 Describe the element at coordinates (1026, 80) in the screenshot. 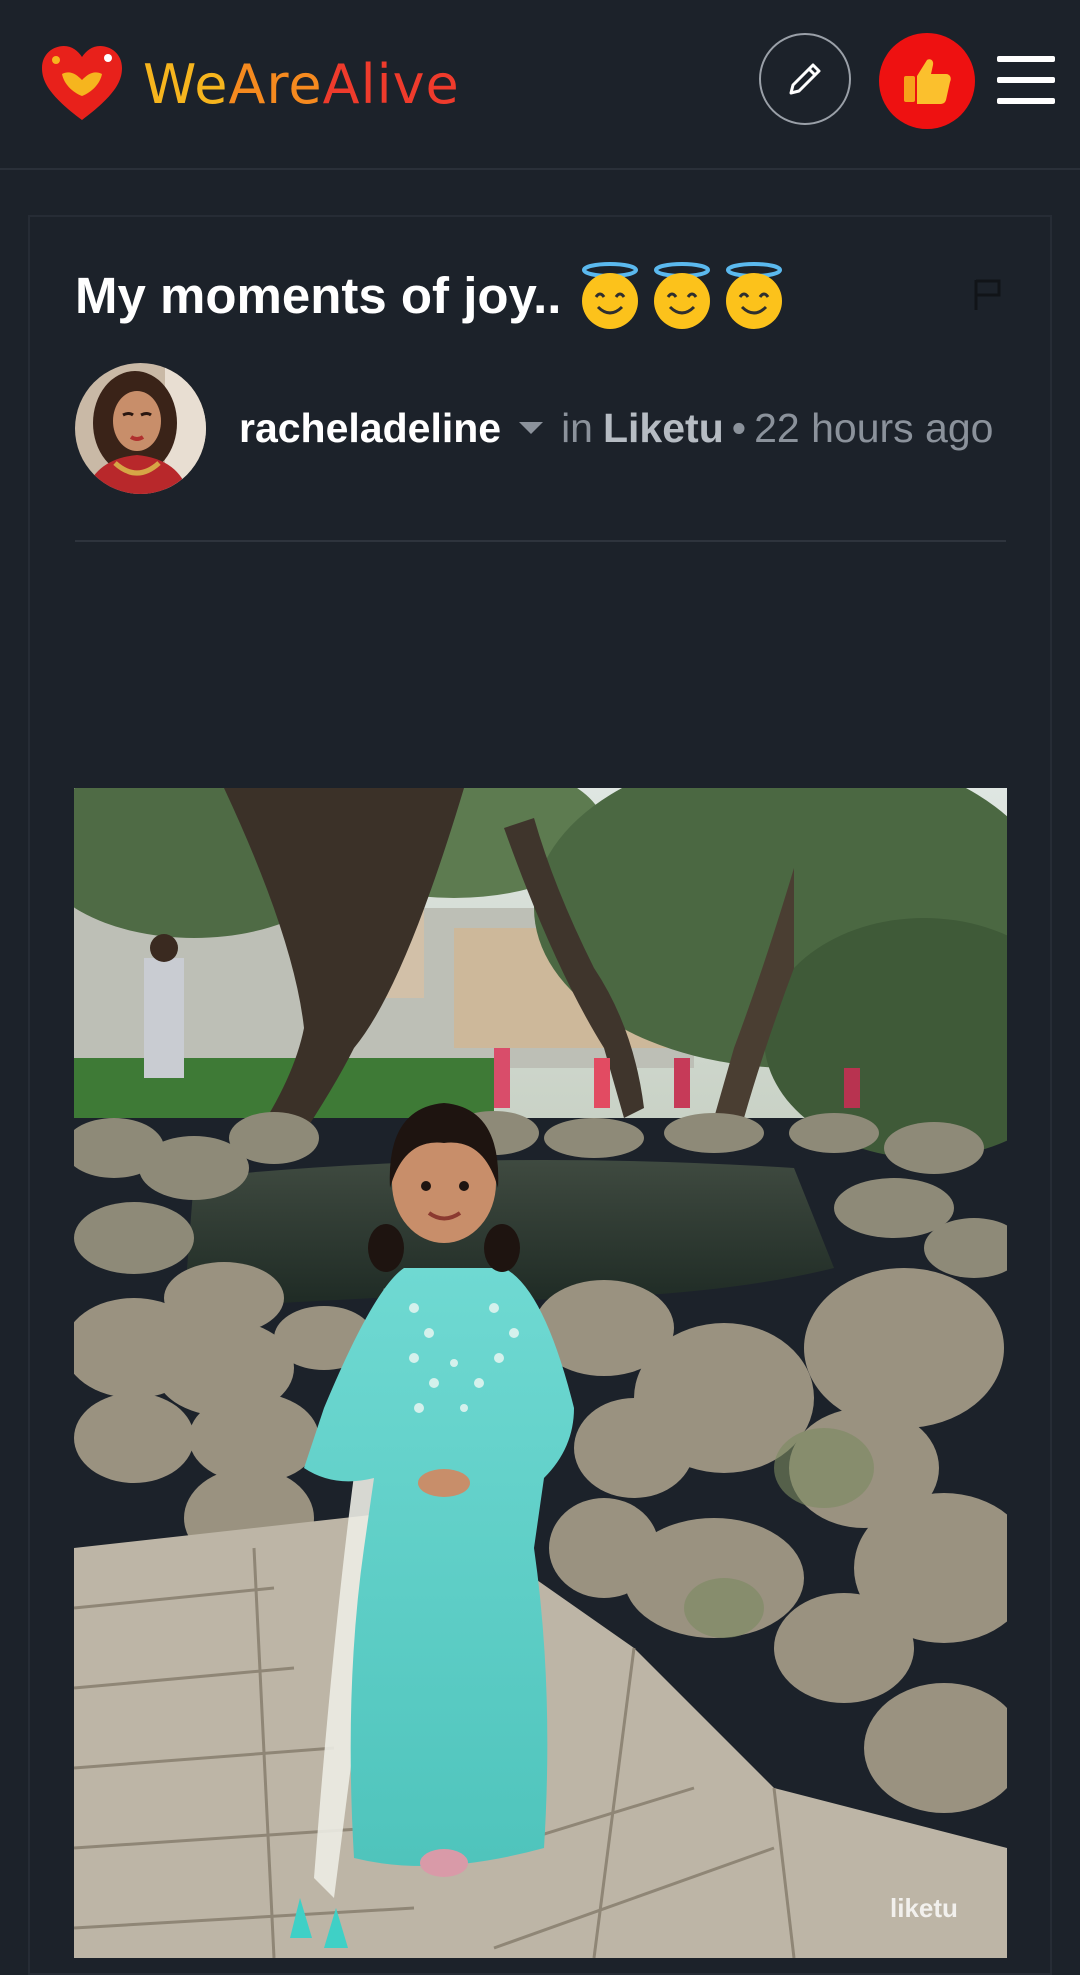

I see `hamburger-menu-icon` at that location.